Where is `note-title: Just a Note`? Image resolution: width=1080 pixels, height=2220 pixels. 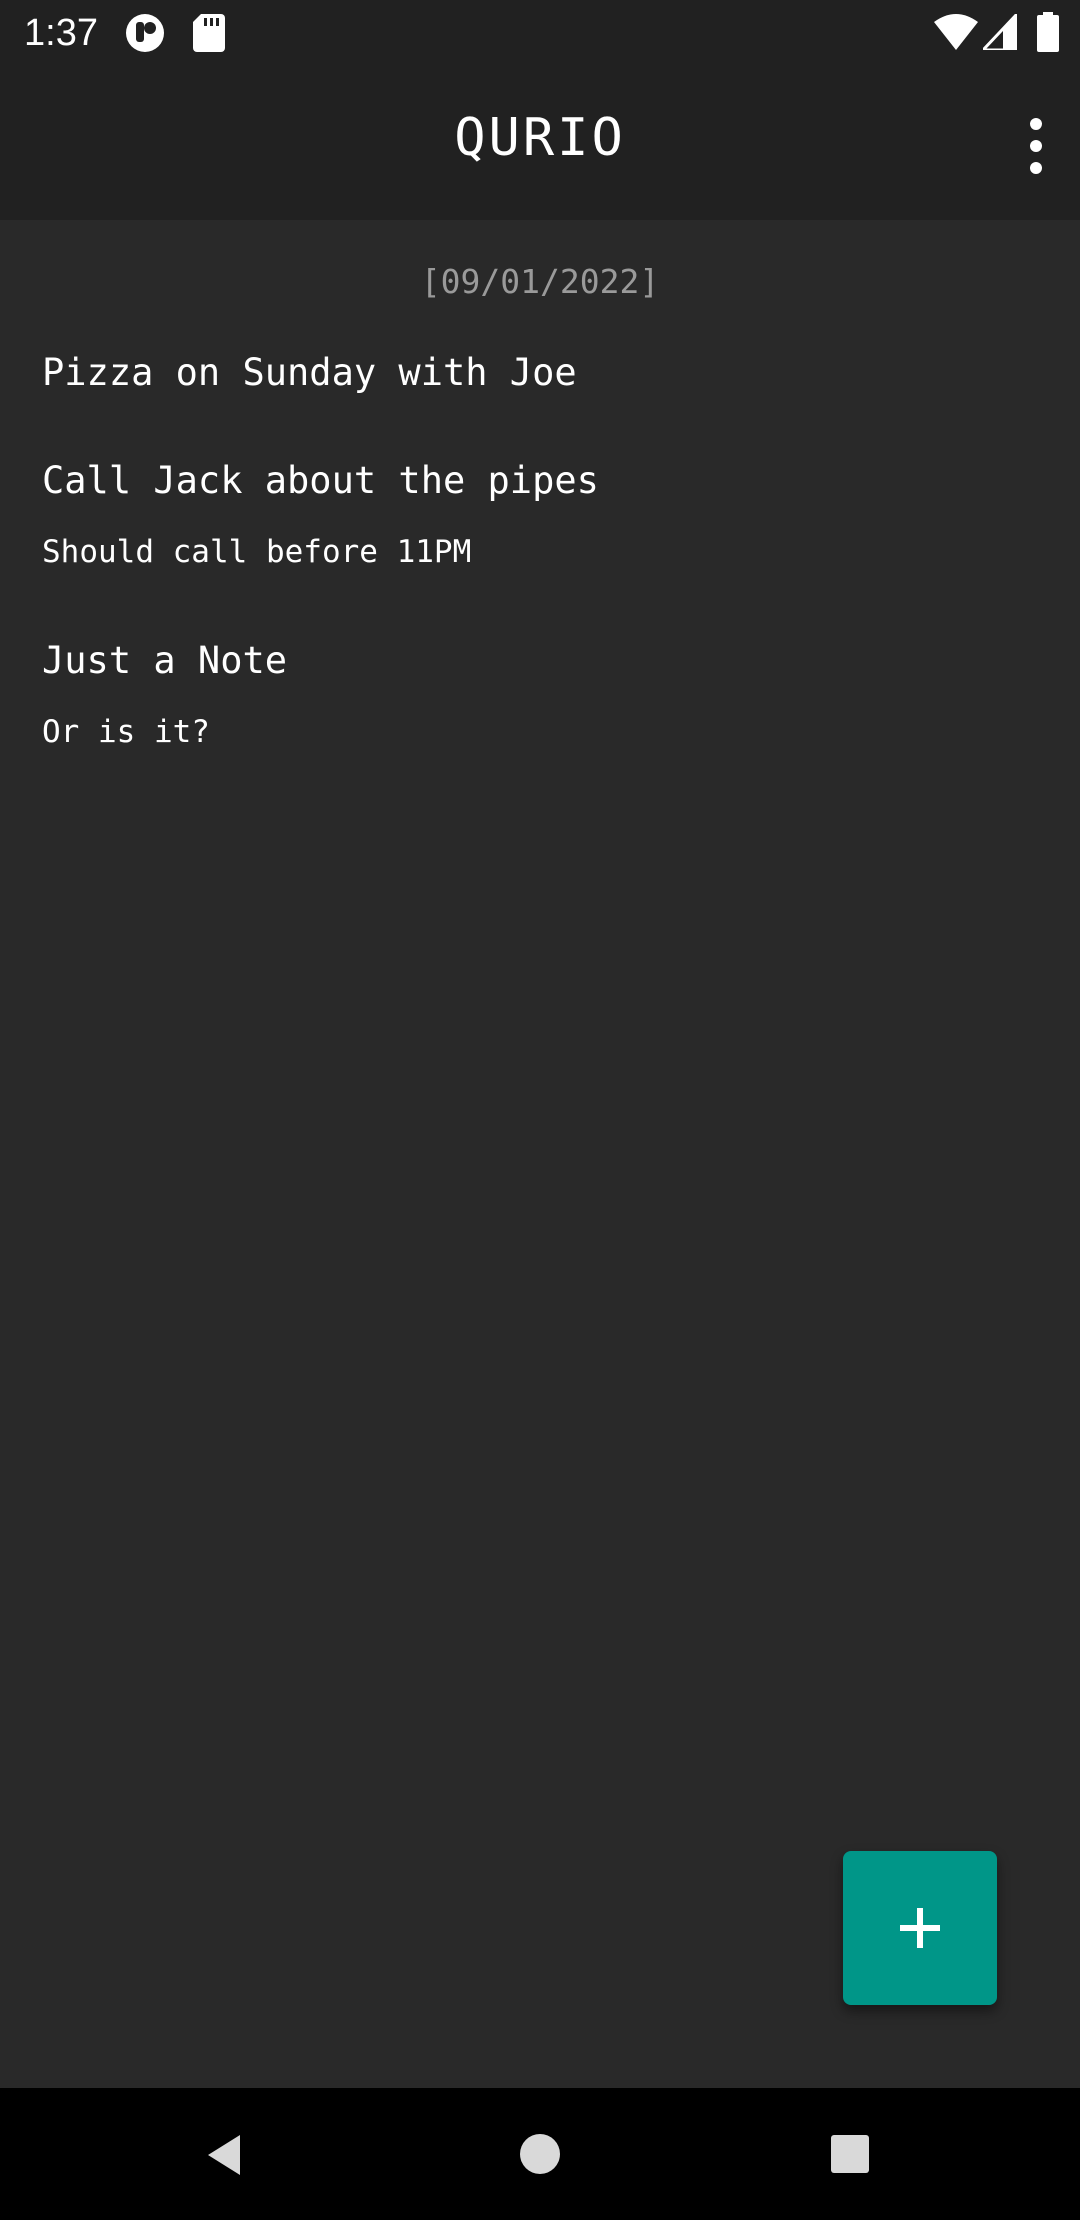 note-title: Just a Note is located at coordinates (165, 660).